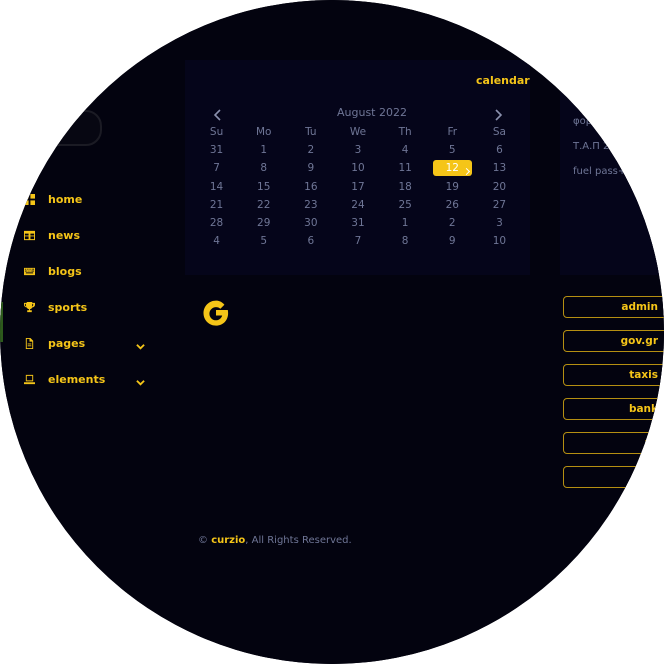  Describe the element at coordinates (29, 343) in the screenshot. I see `document-icon` at that location.